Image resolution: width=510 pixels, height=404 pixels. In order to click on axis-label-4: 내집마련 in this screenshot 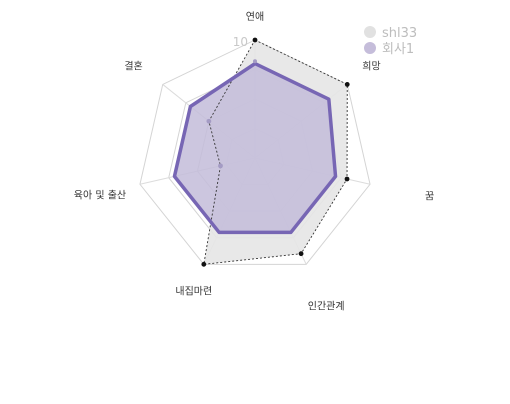, I will do `click(193, 291)`.